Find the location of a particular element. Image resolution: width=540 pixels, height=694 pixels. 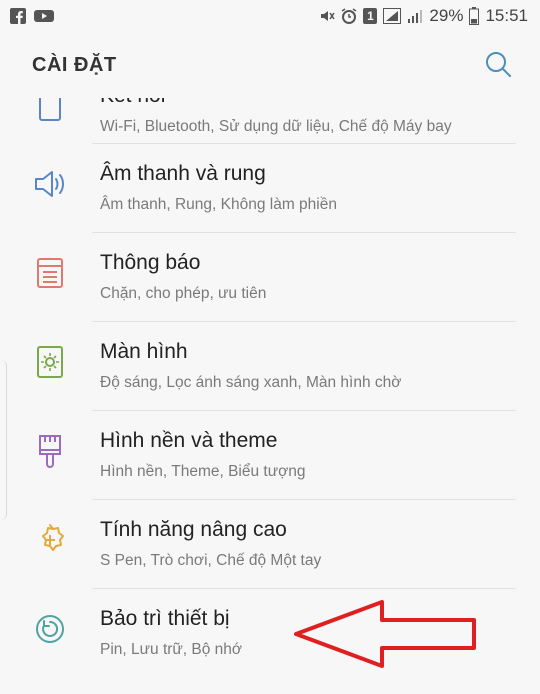

settings-item-summary: Pin, Lưu trữ, Bộ nhớ is located at coordinates (171, 649).